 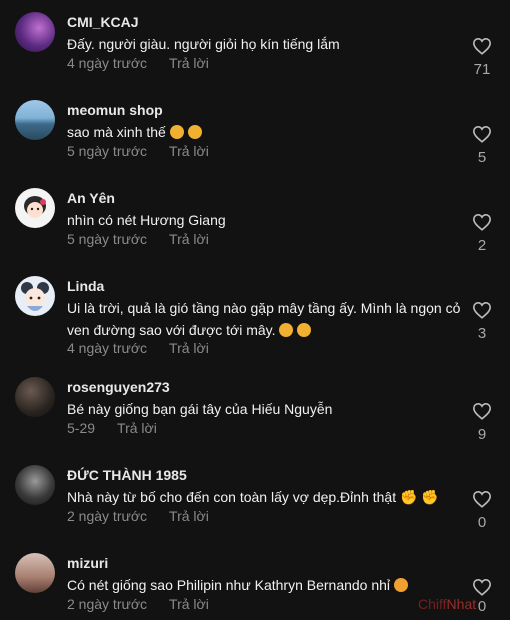 What do you see at coordinates (482, 145) in the screenshot?
I see `like-control: 5` at bounding box center [482, 145].